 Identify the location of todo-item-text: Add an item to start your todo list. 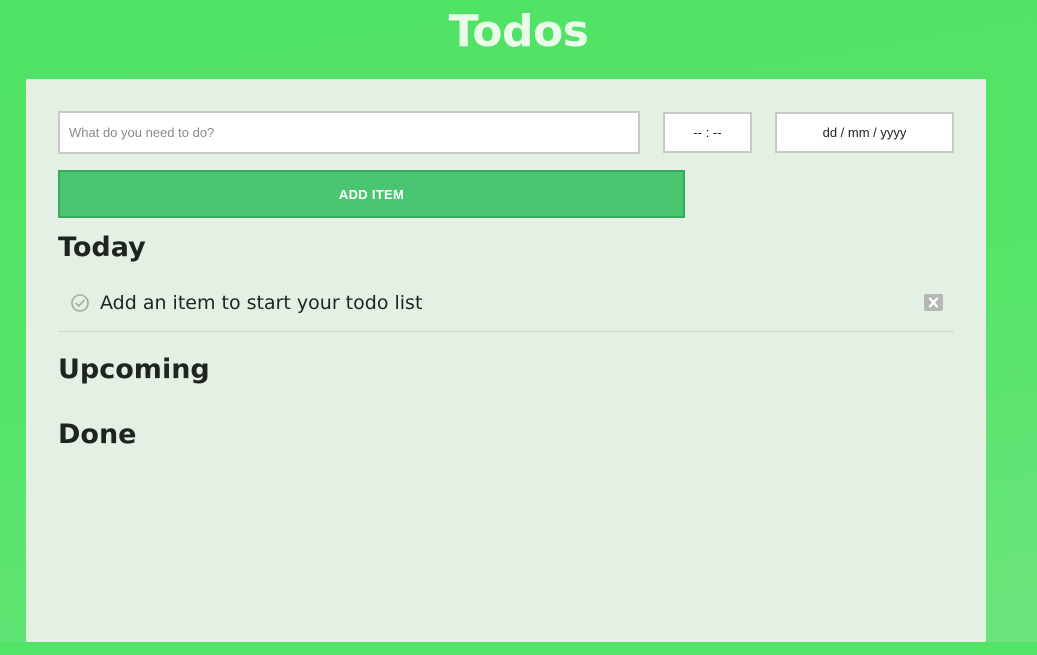
(261, 303).